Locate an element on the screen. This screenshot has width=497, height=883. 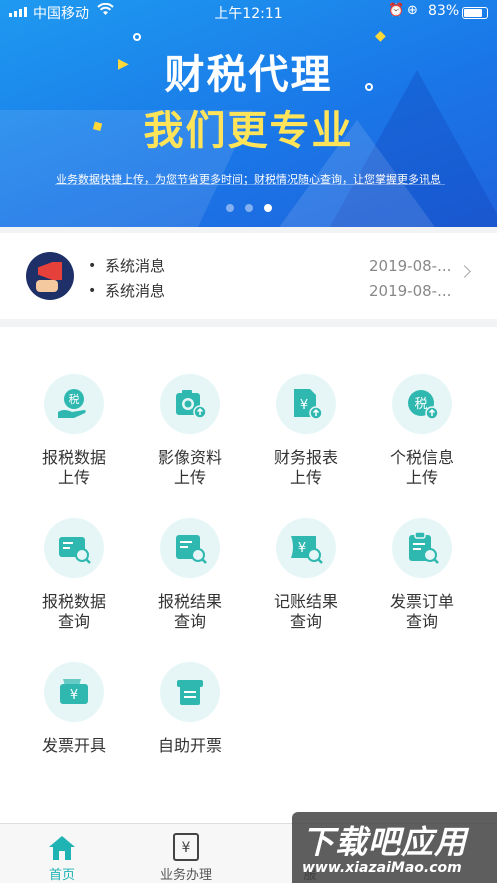
service-label: 发票订单 is located at coordinates (421, 601).